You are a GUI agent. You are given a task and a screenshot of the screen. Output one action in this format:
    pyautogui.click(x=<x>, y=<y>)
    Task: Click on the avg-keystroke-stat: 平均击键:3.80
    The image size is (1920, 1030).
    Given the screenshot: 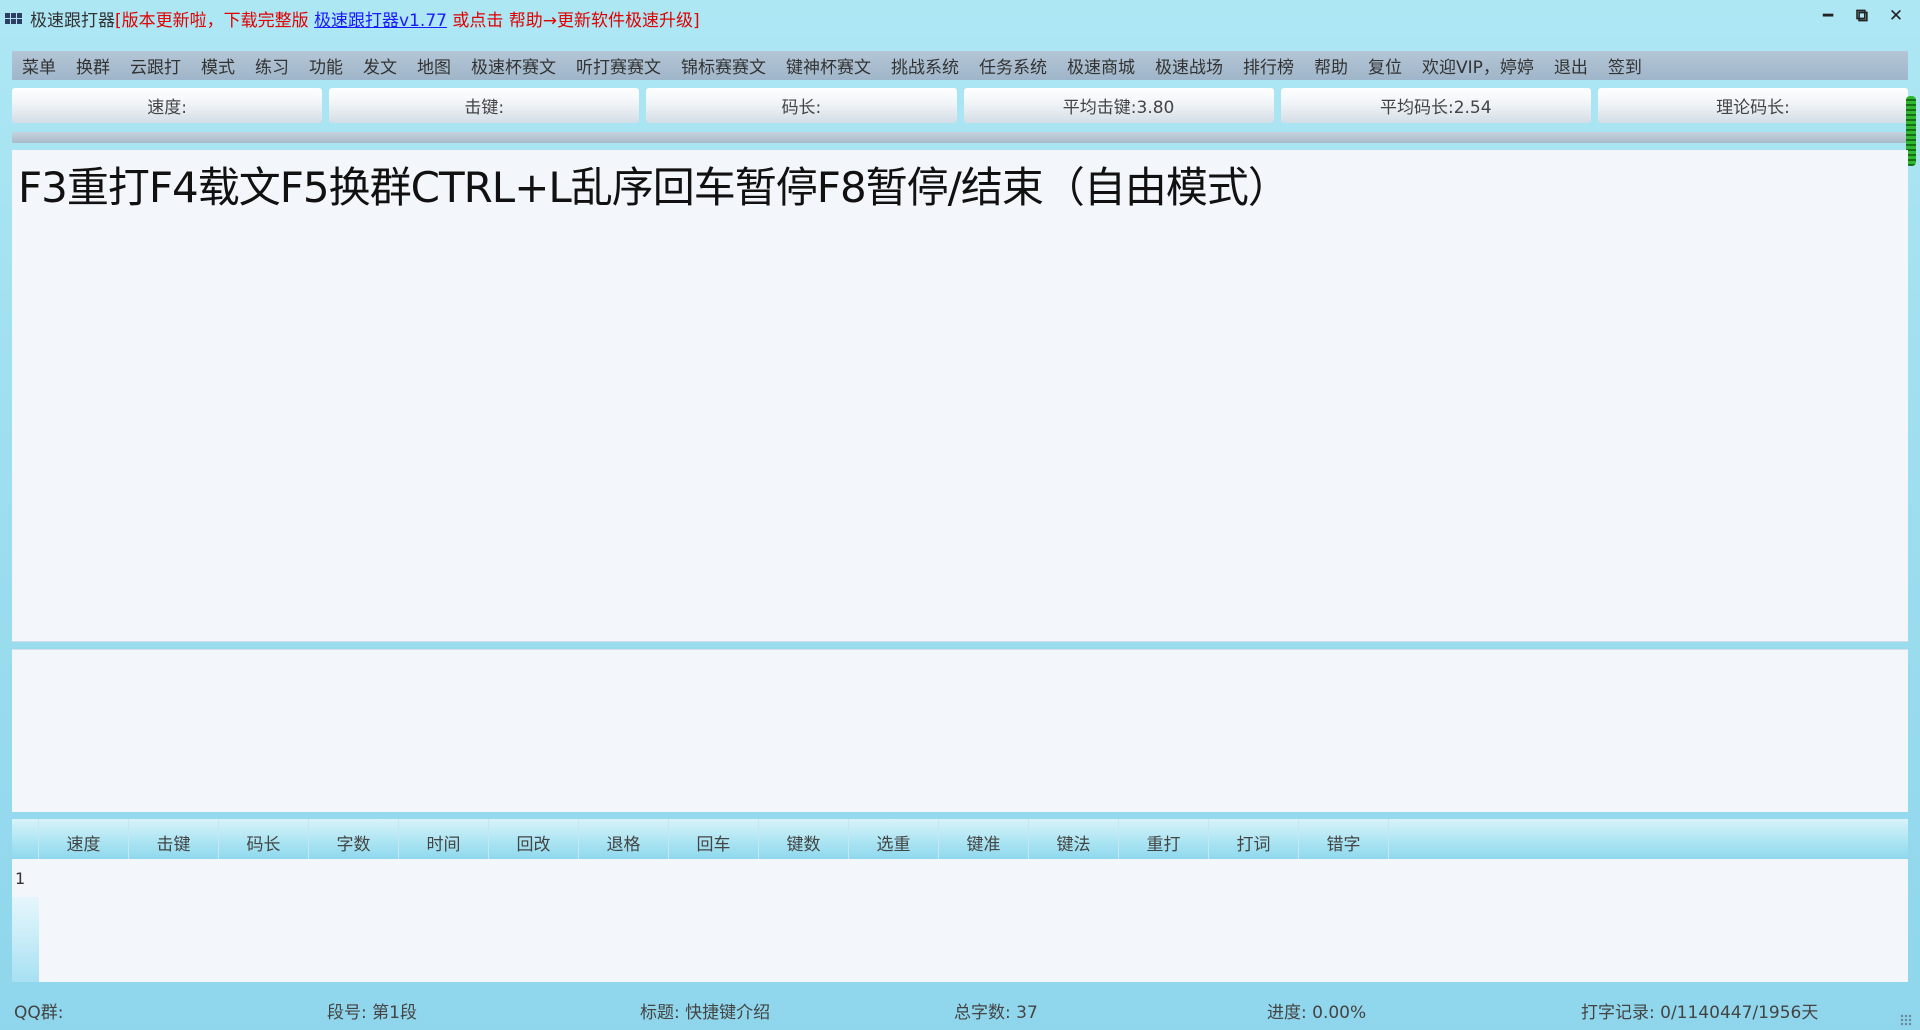 What is the action you would take?
    pyautogui.click(x=1118, y=105)
    